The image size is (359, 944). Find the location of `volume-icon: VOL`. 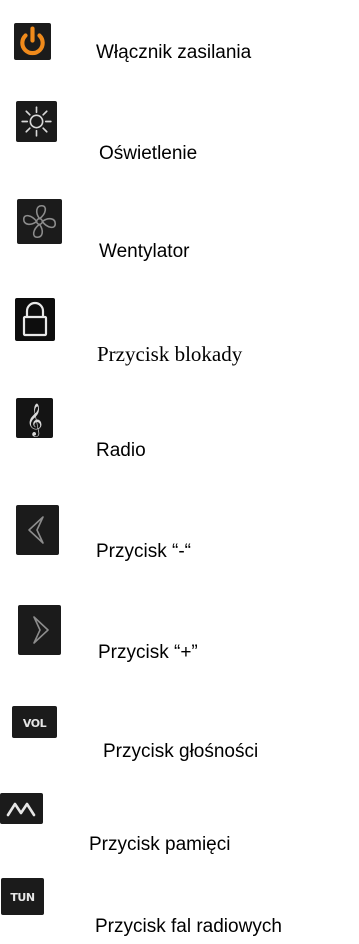

volume-icon: VOL is located at coordinates (34, 722).